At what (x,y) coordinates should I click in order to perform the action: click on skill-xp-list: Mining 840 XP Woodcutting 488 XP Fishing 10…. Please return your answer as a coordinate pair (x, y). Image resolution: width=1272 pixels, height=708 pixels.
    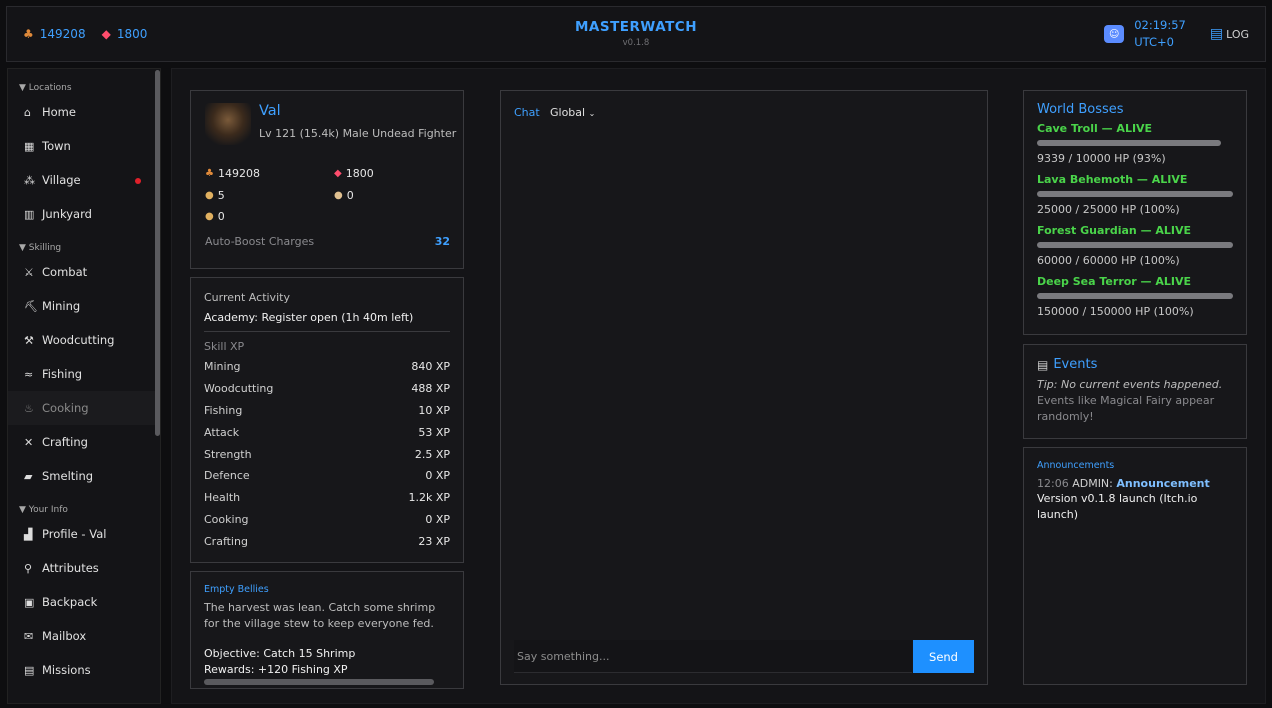
    Looking at the image, I should click on (327, 454).